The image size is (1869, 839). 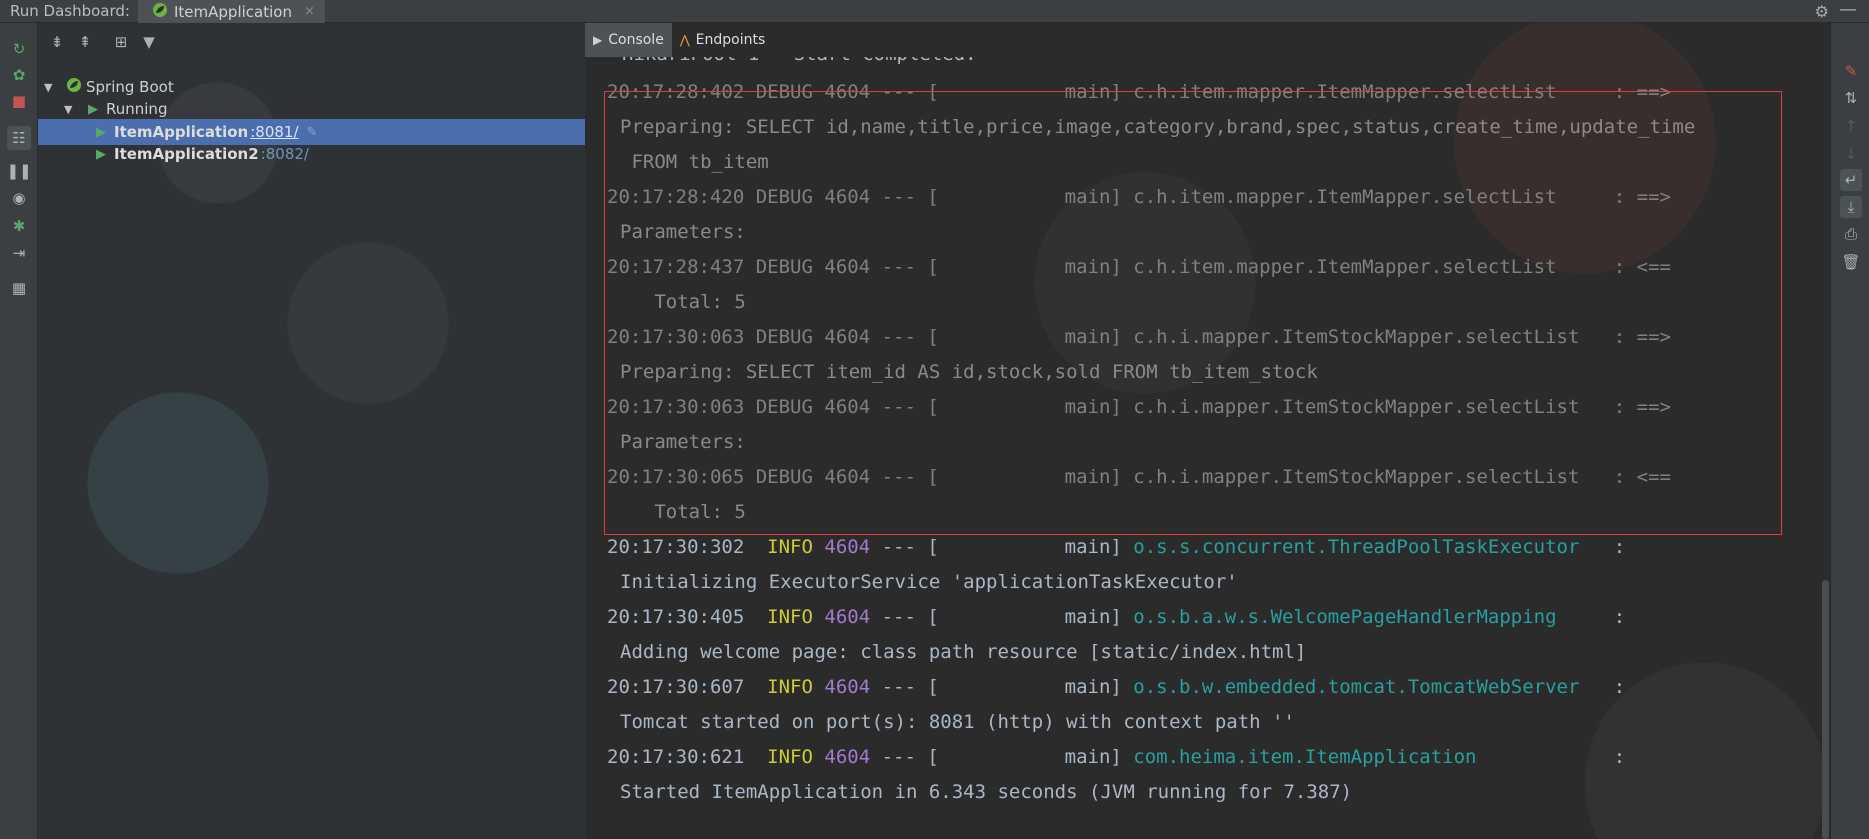 I want to click on group-by-icon: ☷, so click(x=19, y=138).